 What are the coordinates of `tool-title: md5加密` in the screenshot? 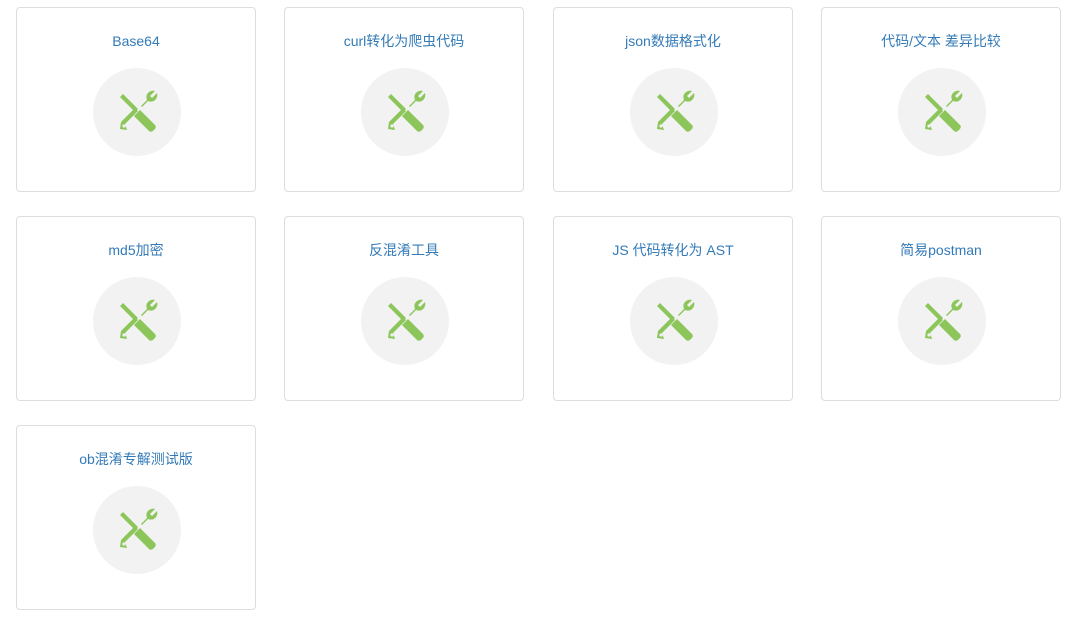 It's located at (136, 250).